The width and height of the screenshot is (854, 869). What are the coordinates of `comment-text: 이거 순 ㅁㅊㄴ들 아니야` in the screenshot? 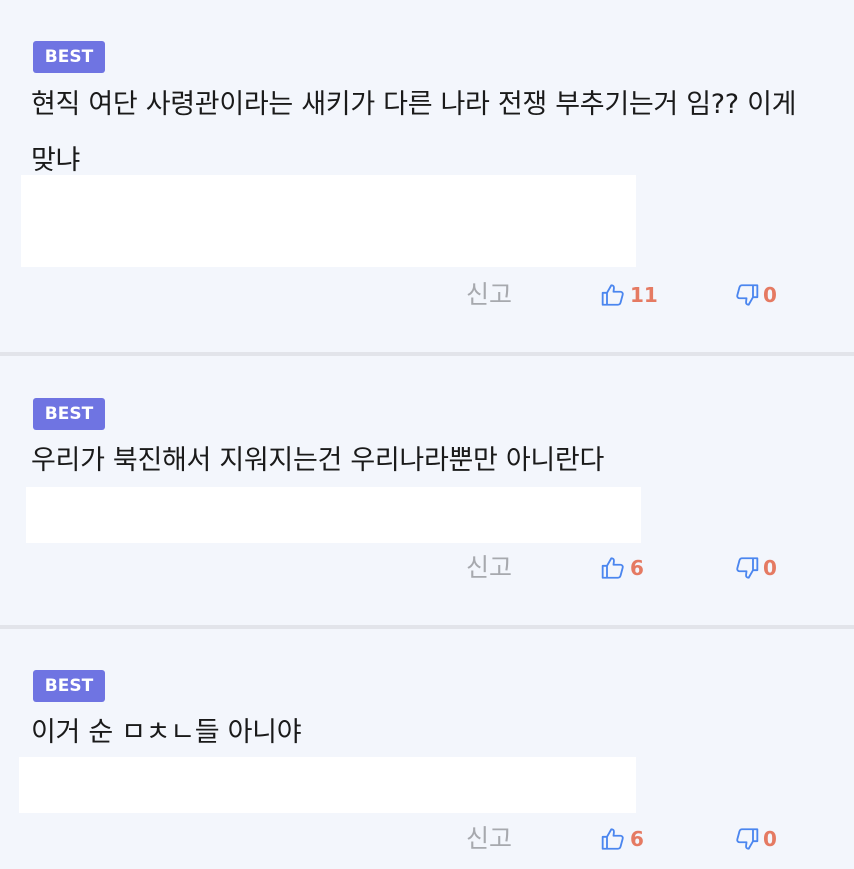 It's located at (166, 732).